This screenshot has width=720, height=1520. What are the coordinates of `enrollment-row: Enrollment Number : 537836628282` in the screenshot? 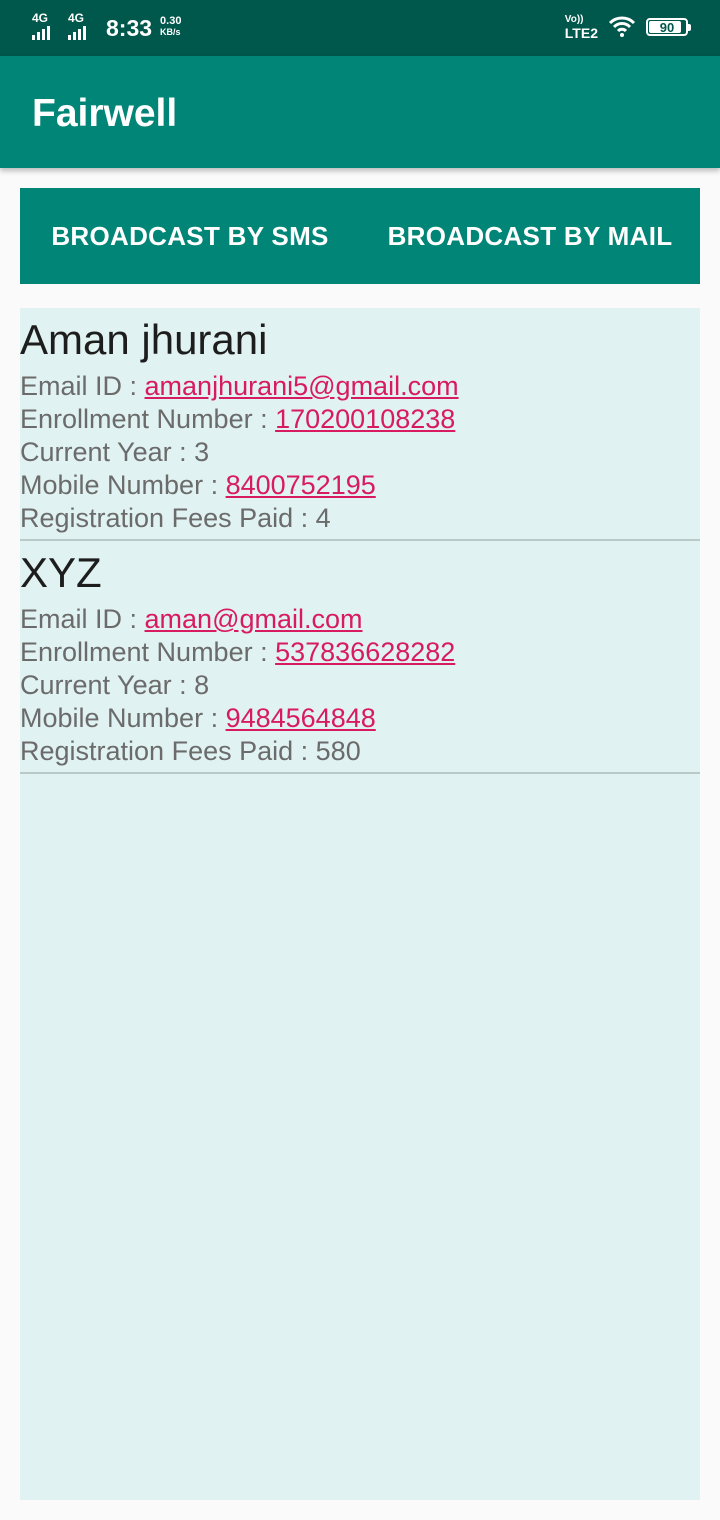 It's located at (360, 652).